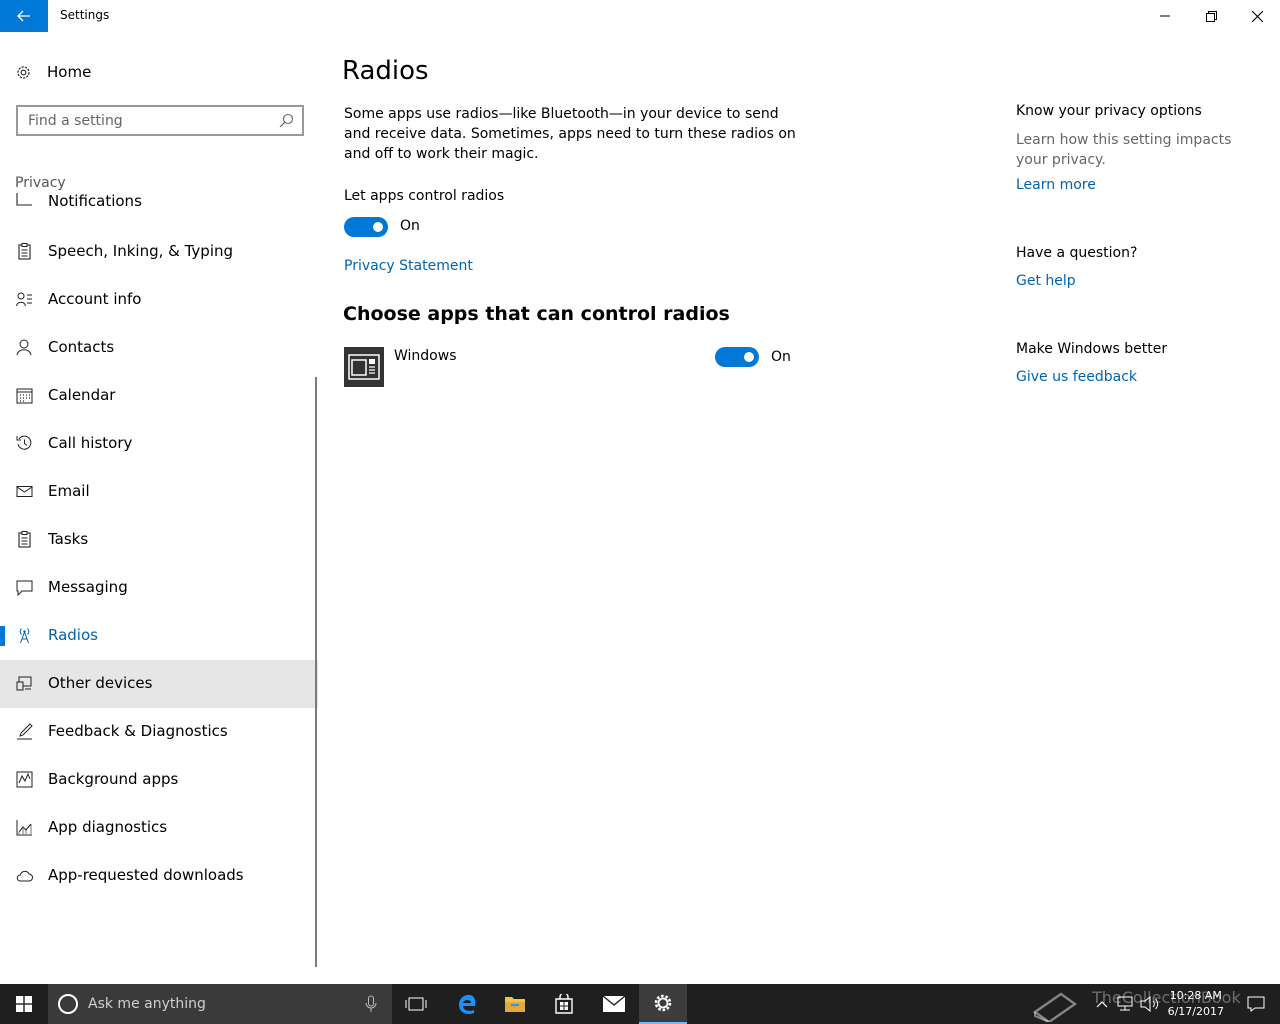  What do you see at coordinates (24, 828) in the screenshot?
I see `chart-icon` at bounding box center [24, 828].